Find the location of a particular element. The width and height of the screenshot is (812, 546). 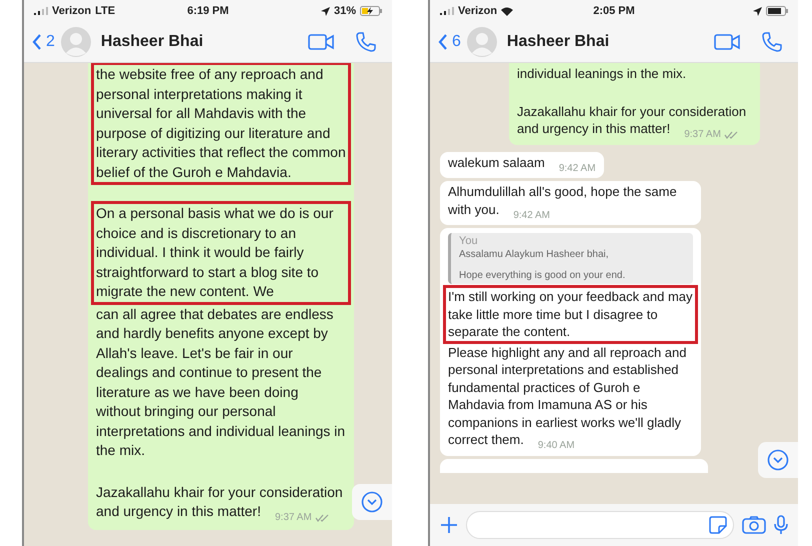

back-button: 6 is located at coordinates (449, 42).